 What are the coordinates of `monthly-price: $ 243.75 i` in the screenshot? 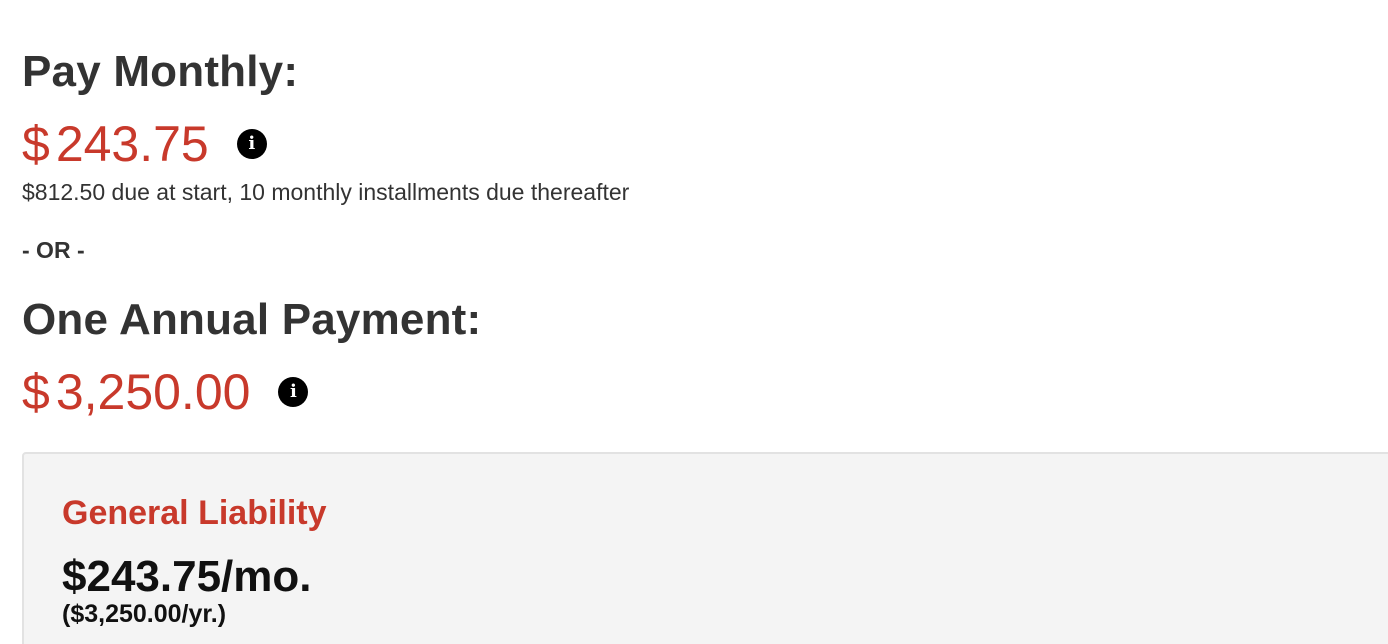 It's located at (144, 144).